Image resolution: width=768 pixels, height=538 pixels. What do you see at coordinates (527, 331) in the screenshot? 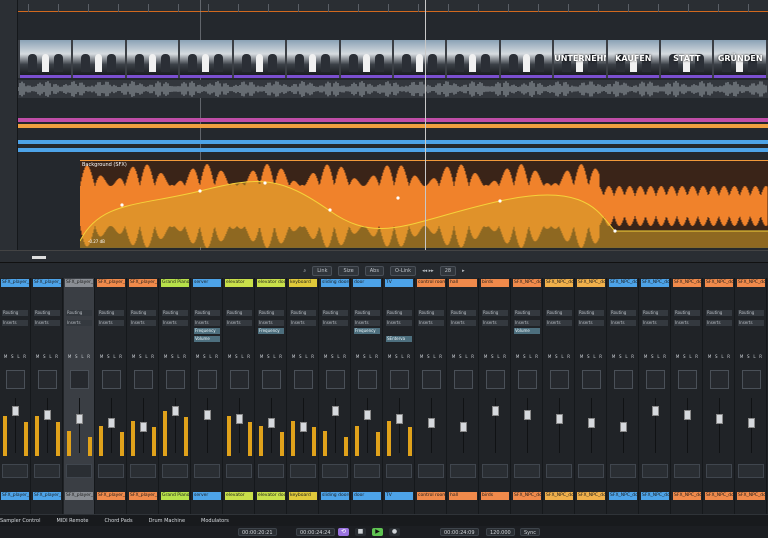
I see `insert-slot: Volume` at bounding box center [527, 331].